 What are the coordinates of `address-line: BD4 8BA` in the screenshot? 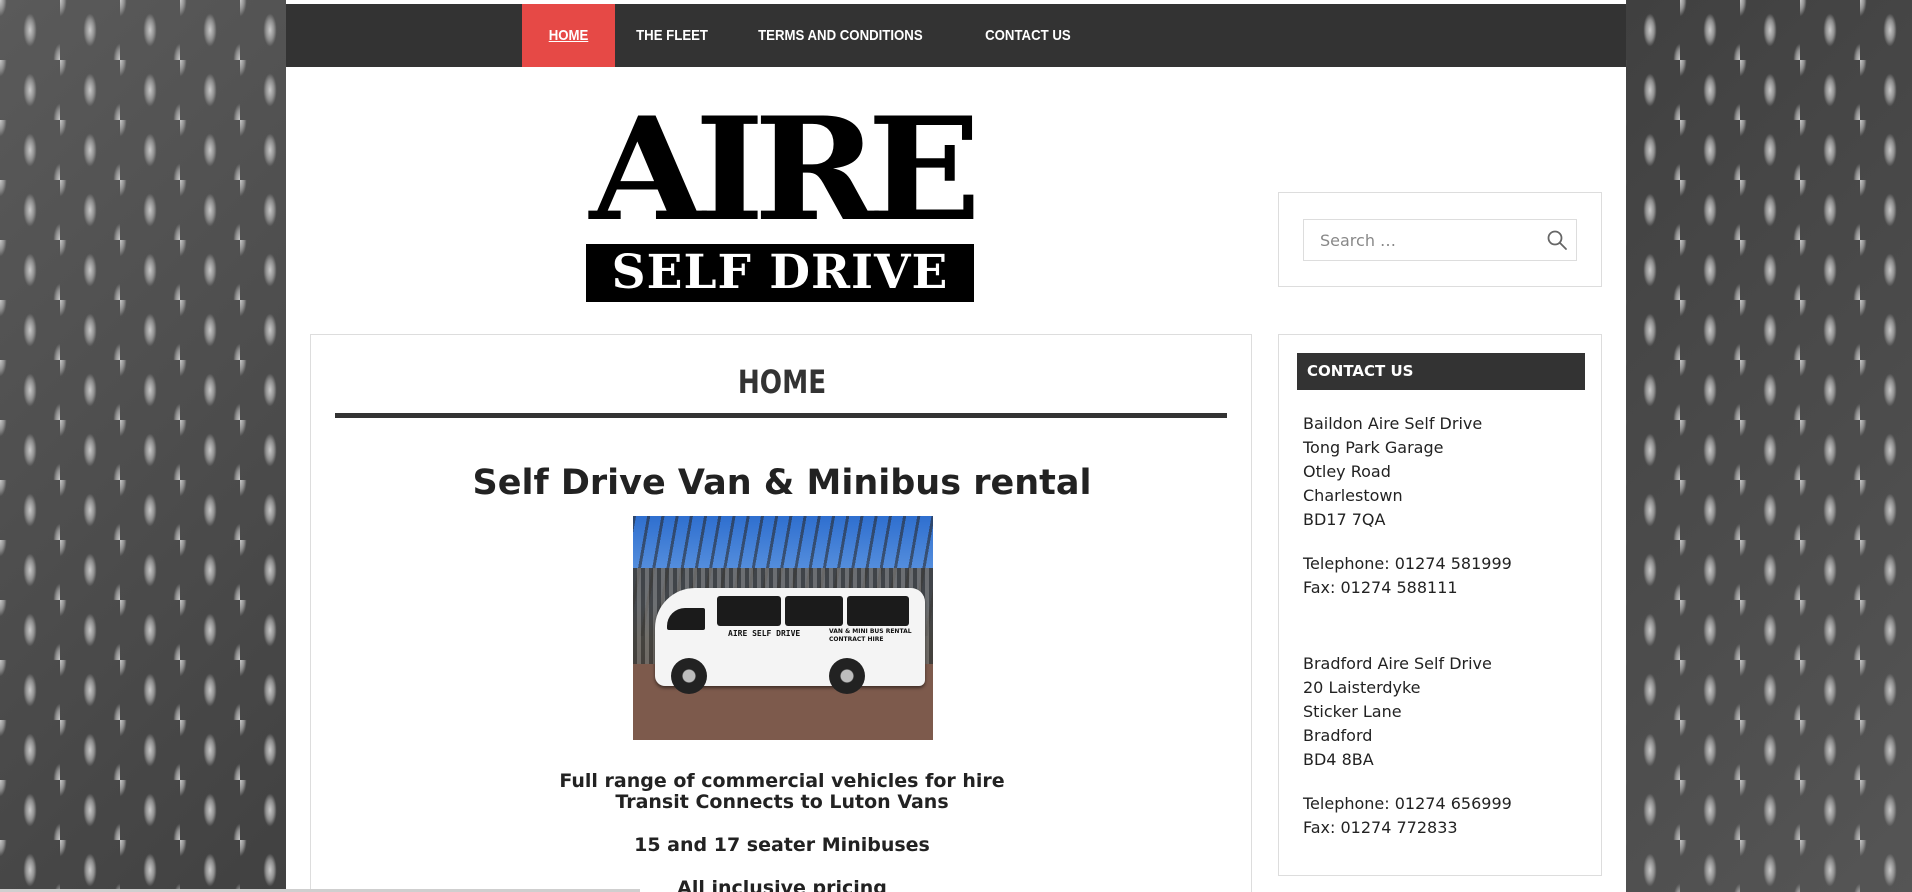 It's located at (1338, 759).